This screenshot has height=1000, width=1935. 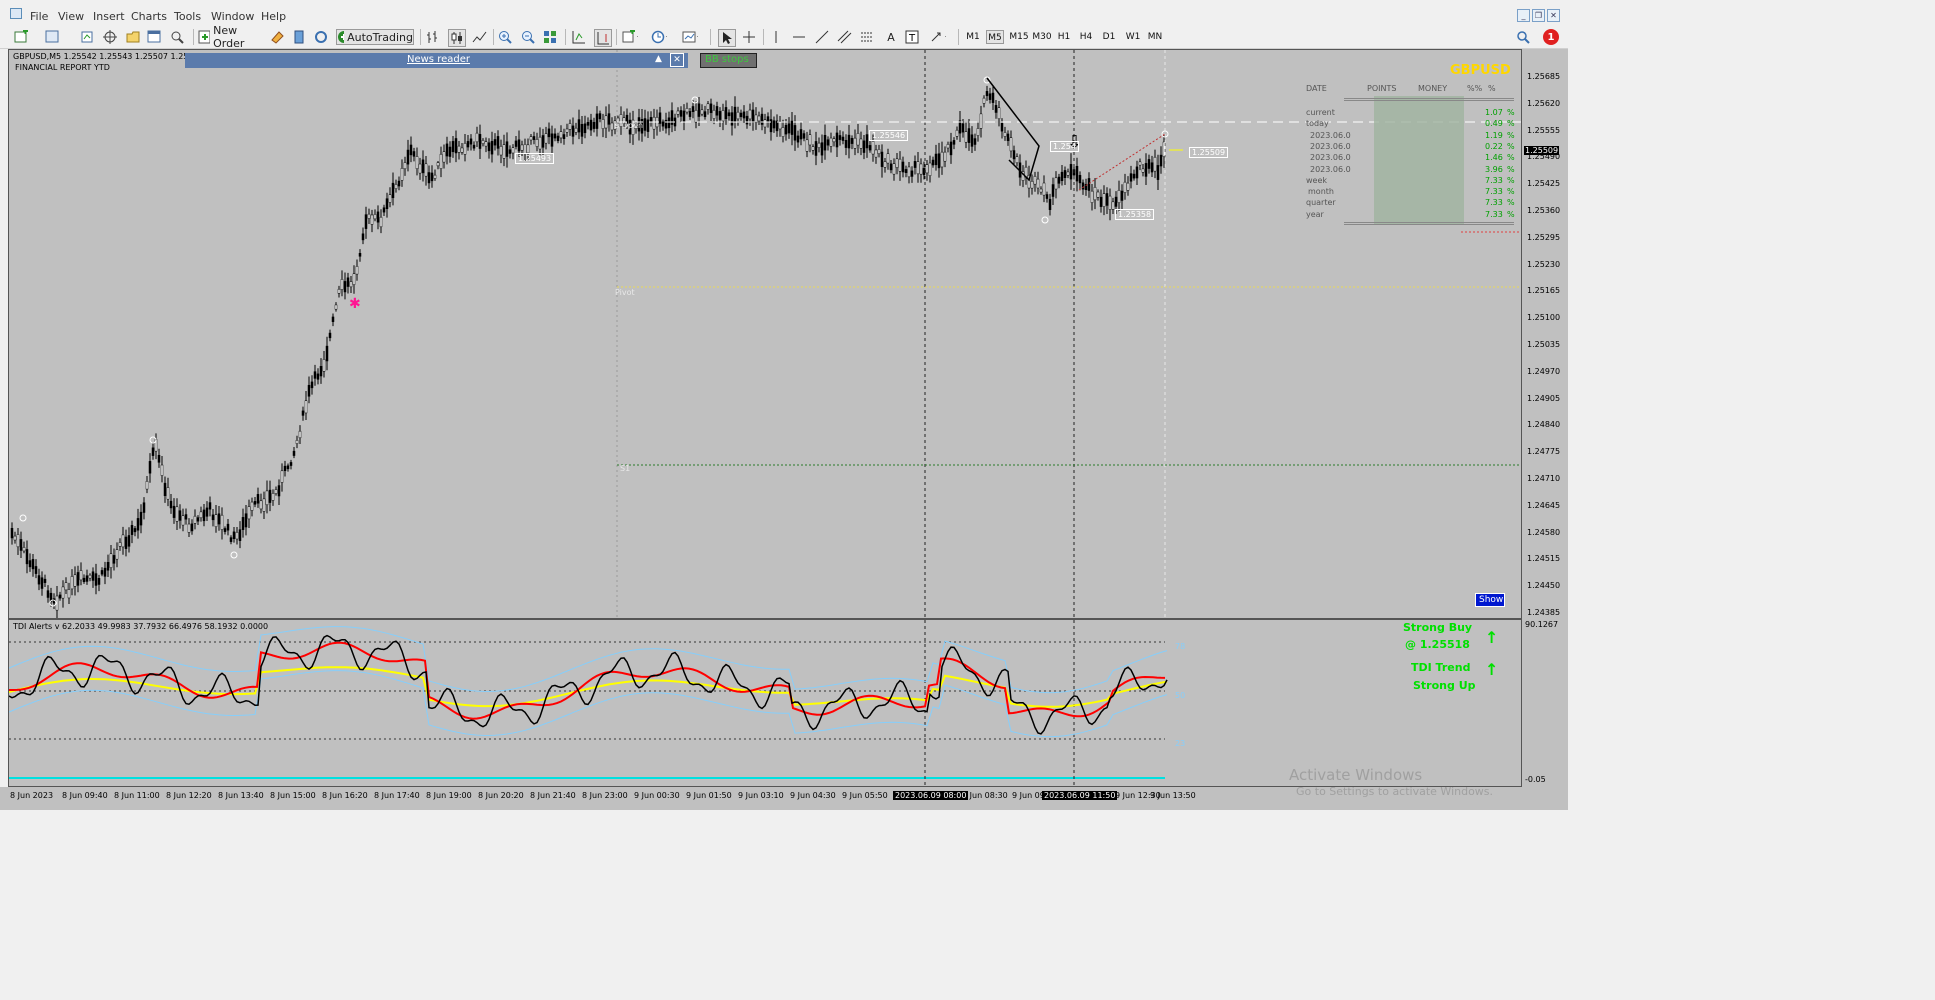 What do you see at coordinates (1042, 37) in the screenshot?
I see `timeframe-m30: M30` at bounding box center [1042, 37].